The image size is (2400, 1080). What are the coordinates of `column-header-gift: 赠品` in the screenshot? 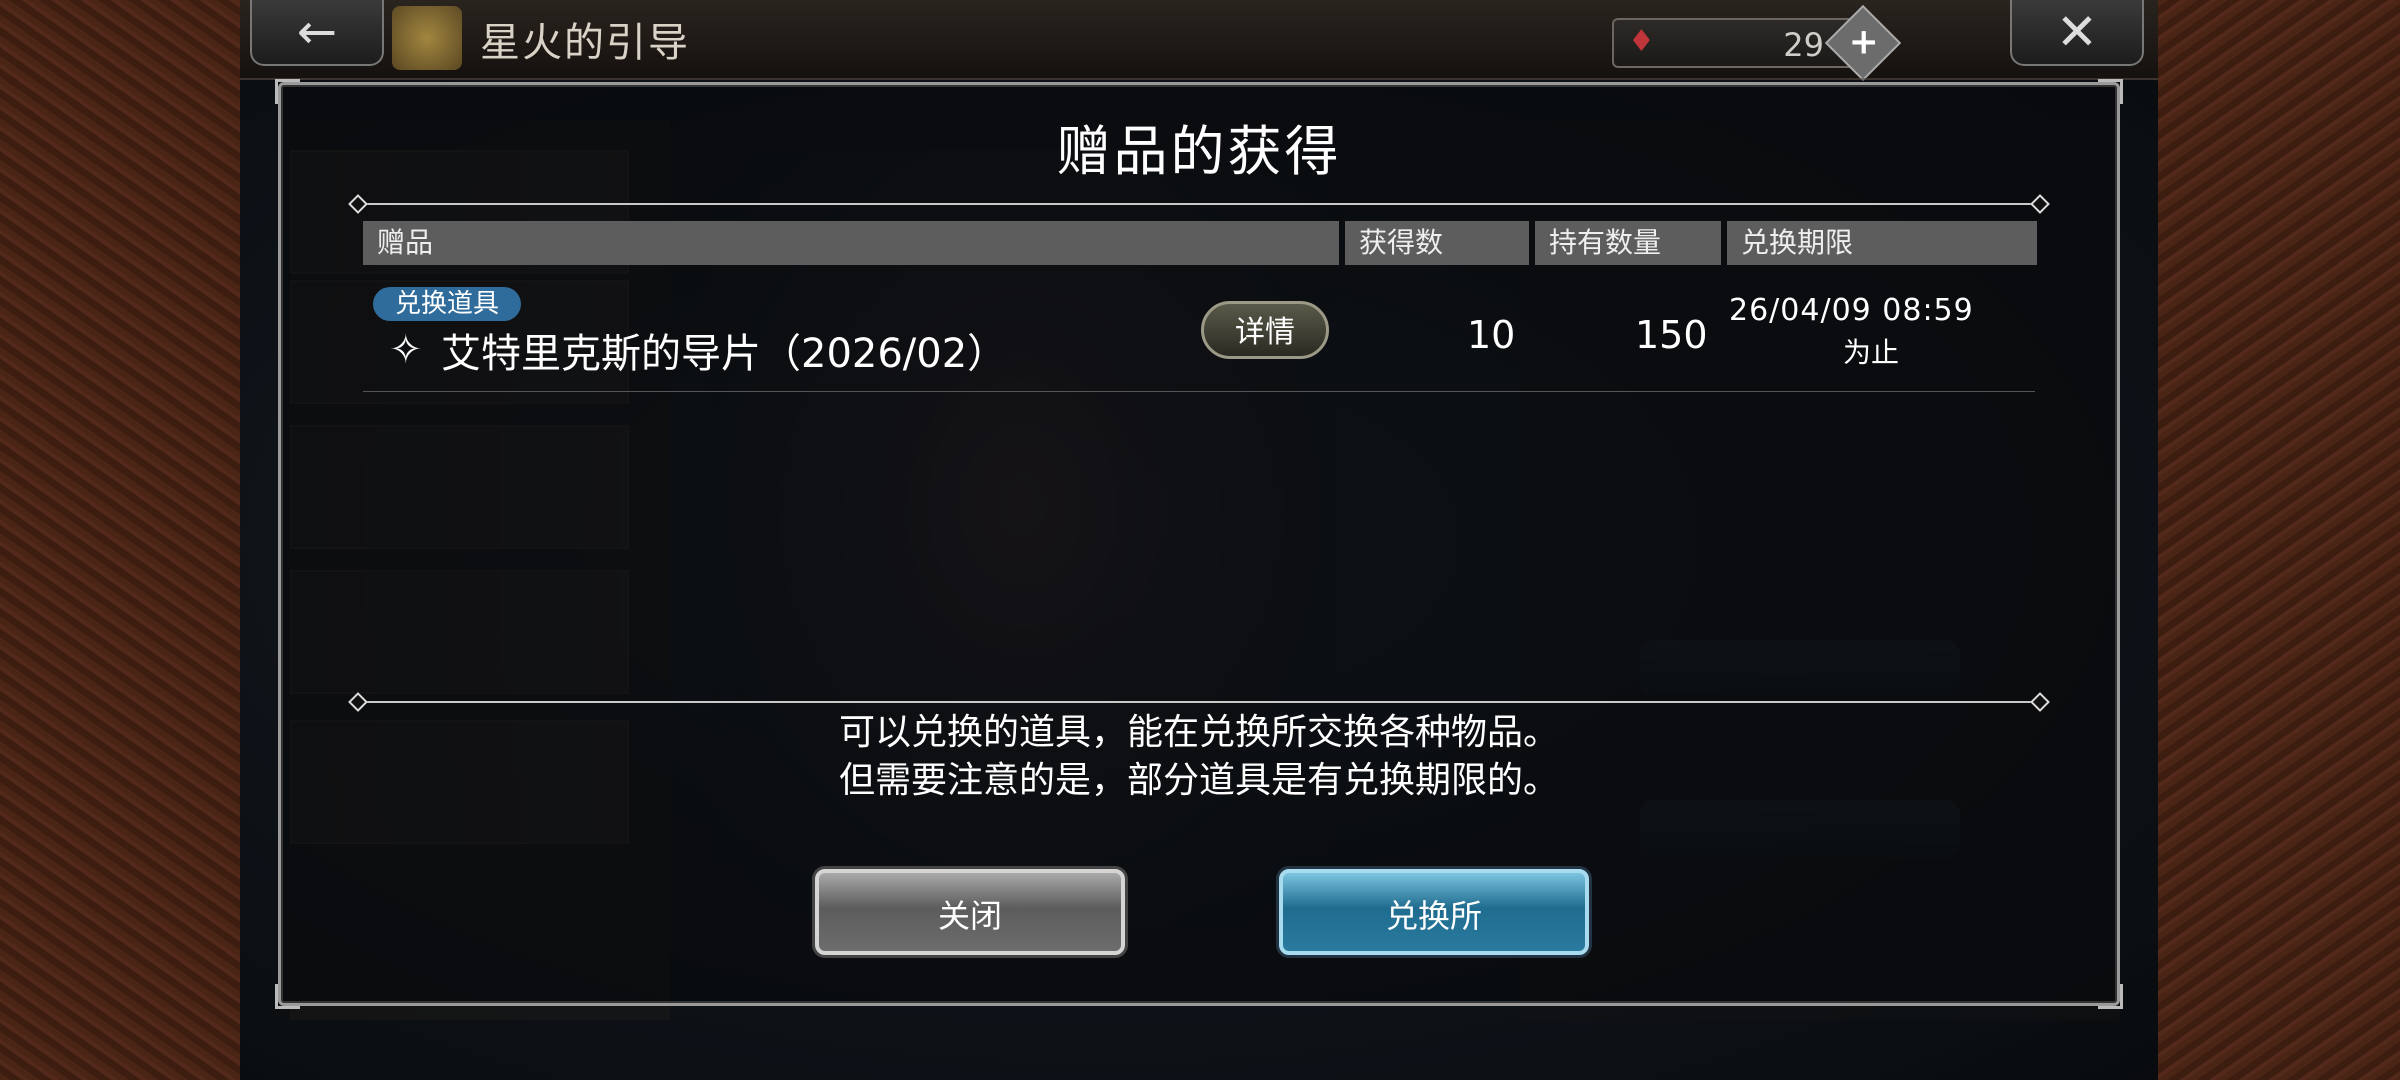 It's located at (851, 243).